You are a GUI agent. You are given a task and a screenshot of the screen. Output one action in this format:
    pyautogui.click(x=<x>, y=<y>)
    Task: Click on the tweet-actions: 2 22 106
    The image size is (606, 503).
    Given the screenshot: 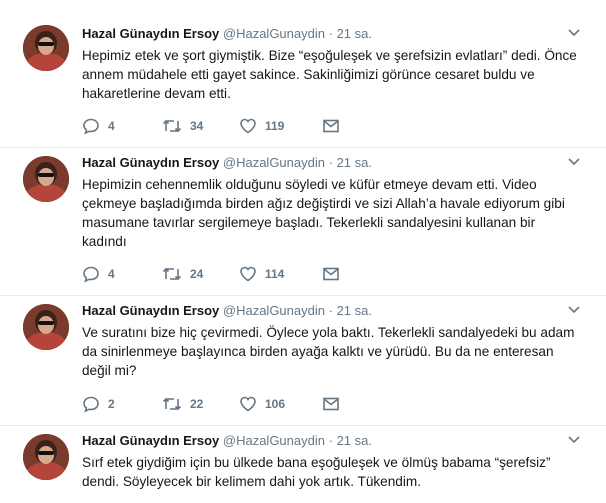 What is the action you would take?
    pyautogui.click(x=232, y=404)
    